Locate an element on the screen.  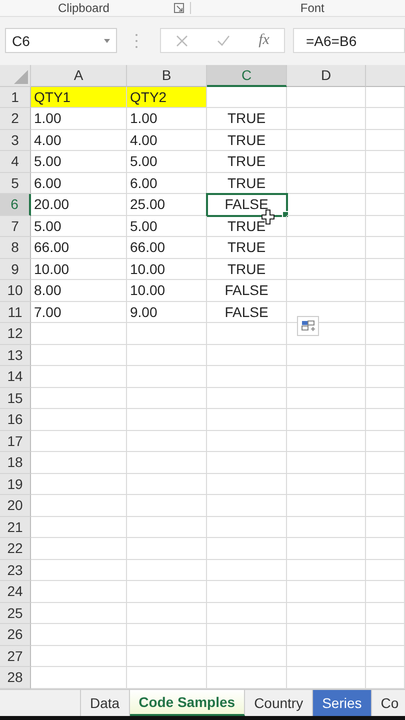
more-icon is located at coordinates (136, 40).